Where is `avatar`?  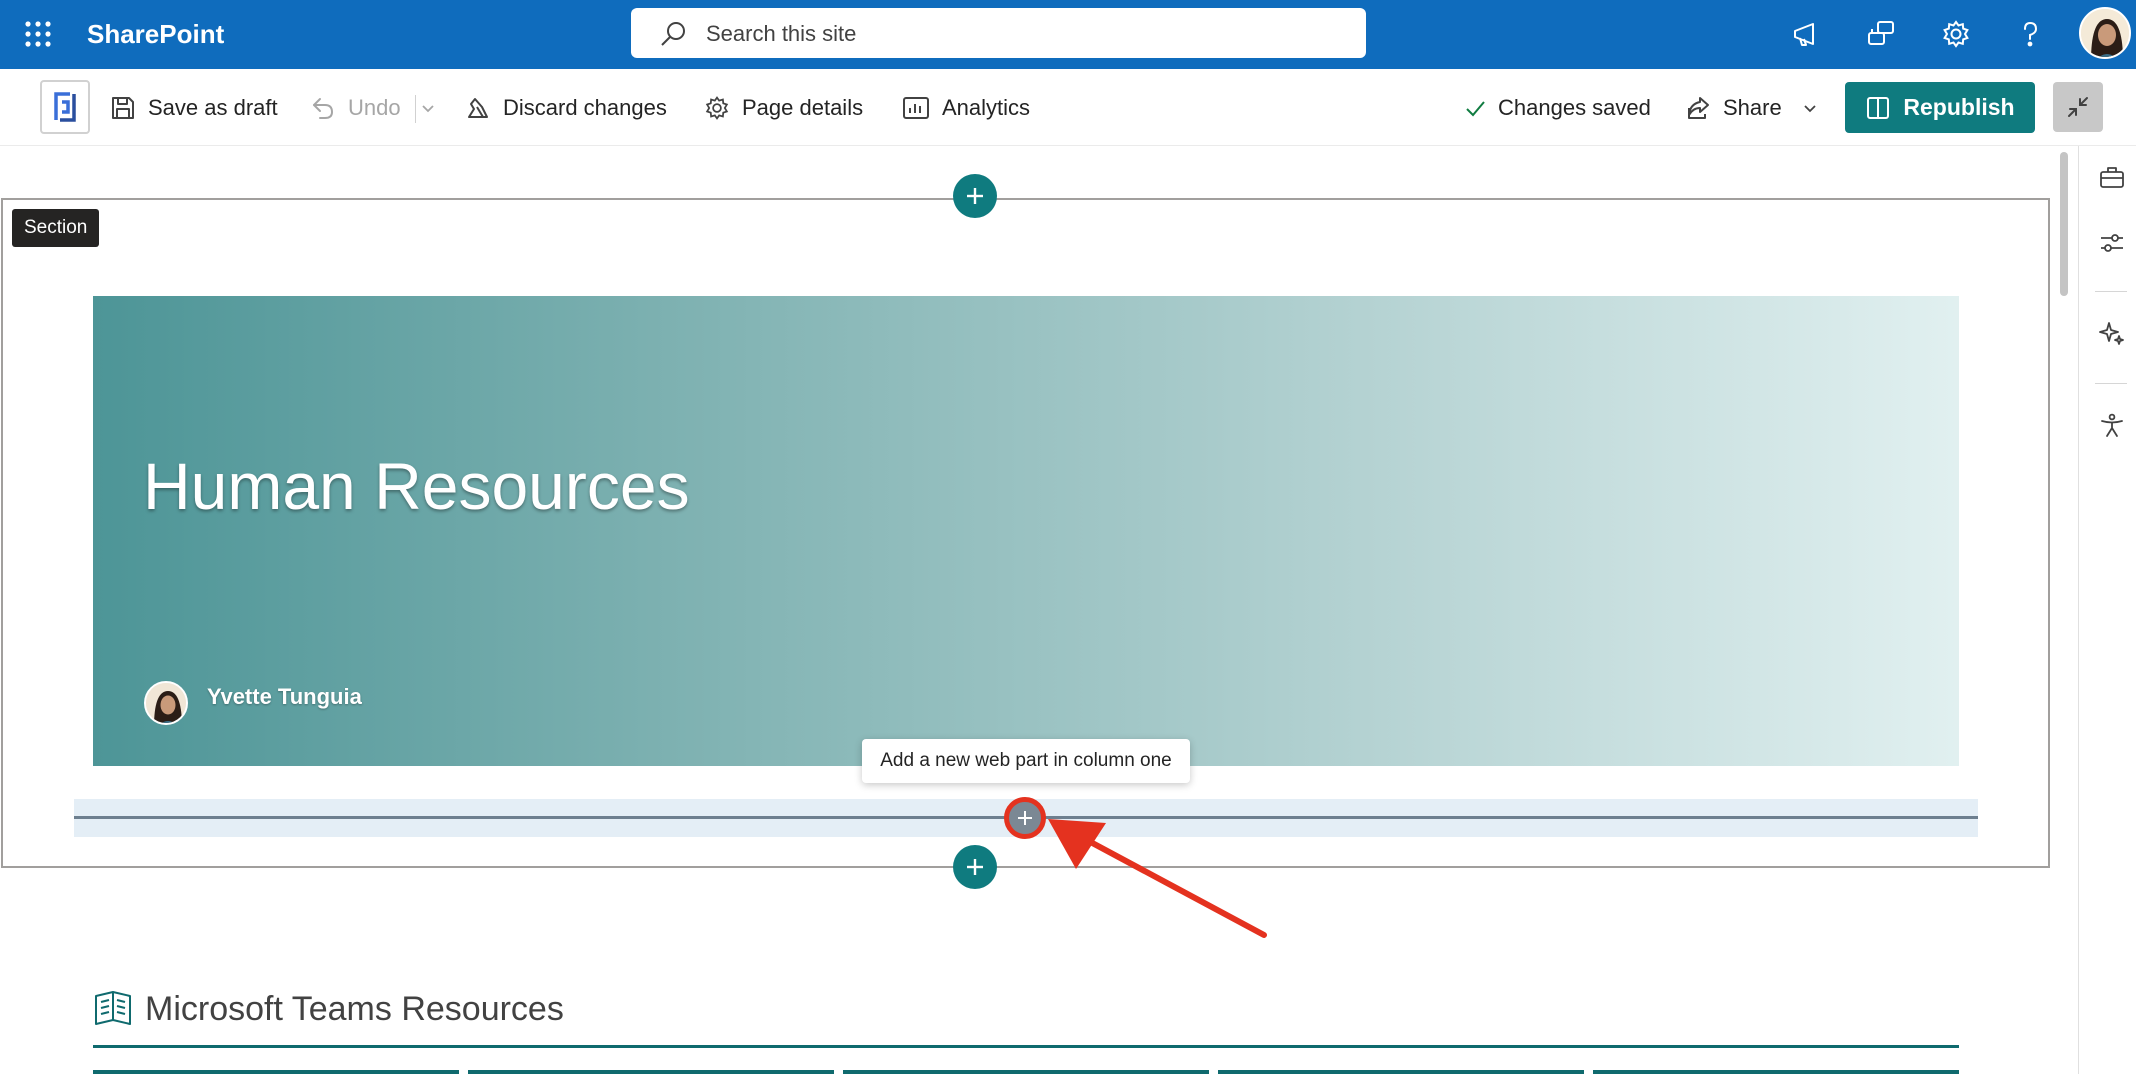 avatar is located at coordinates (2105, 33).